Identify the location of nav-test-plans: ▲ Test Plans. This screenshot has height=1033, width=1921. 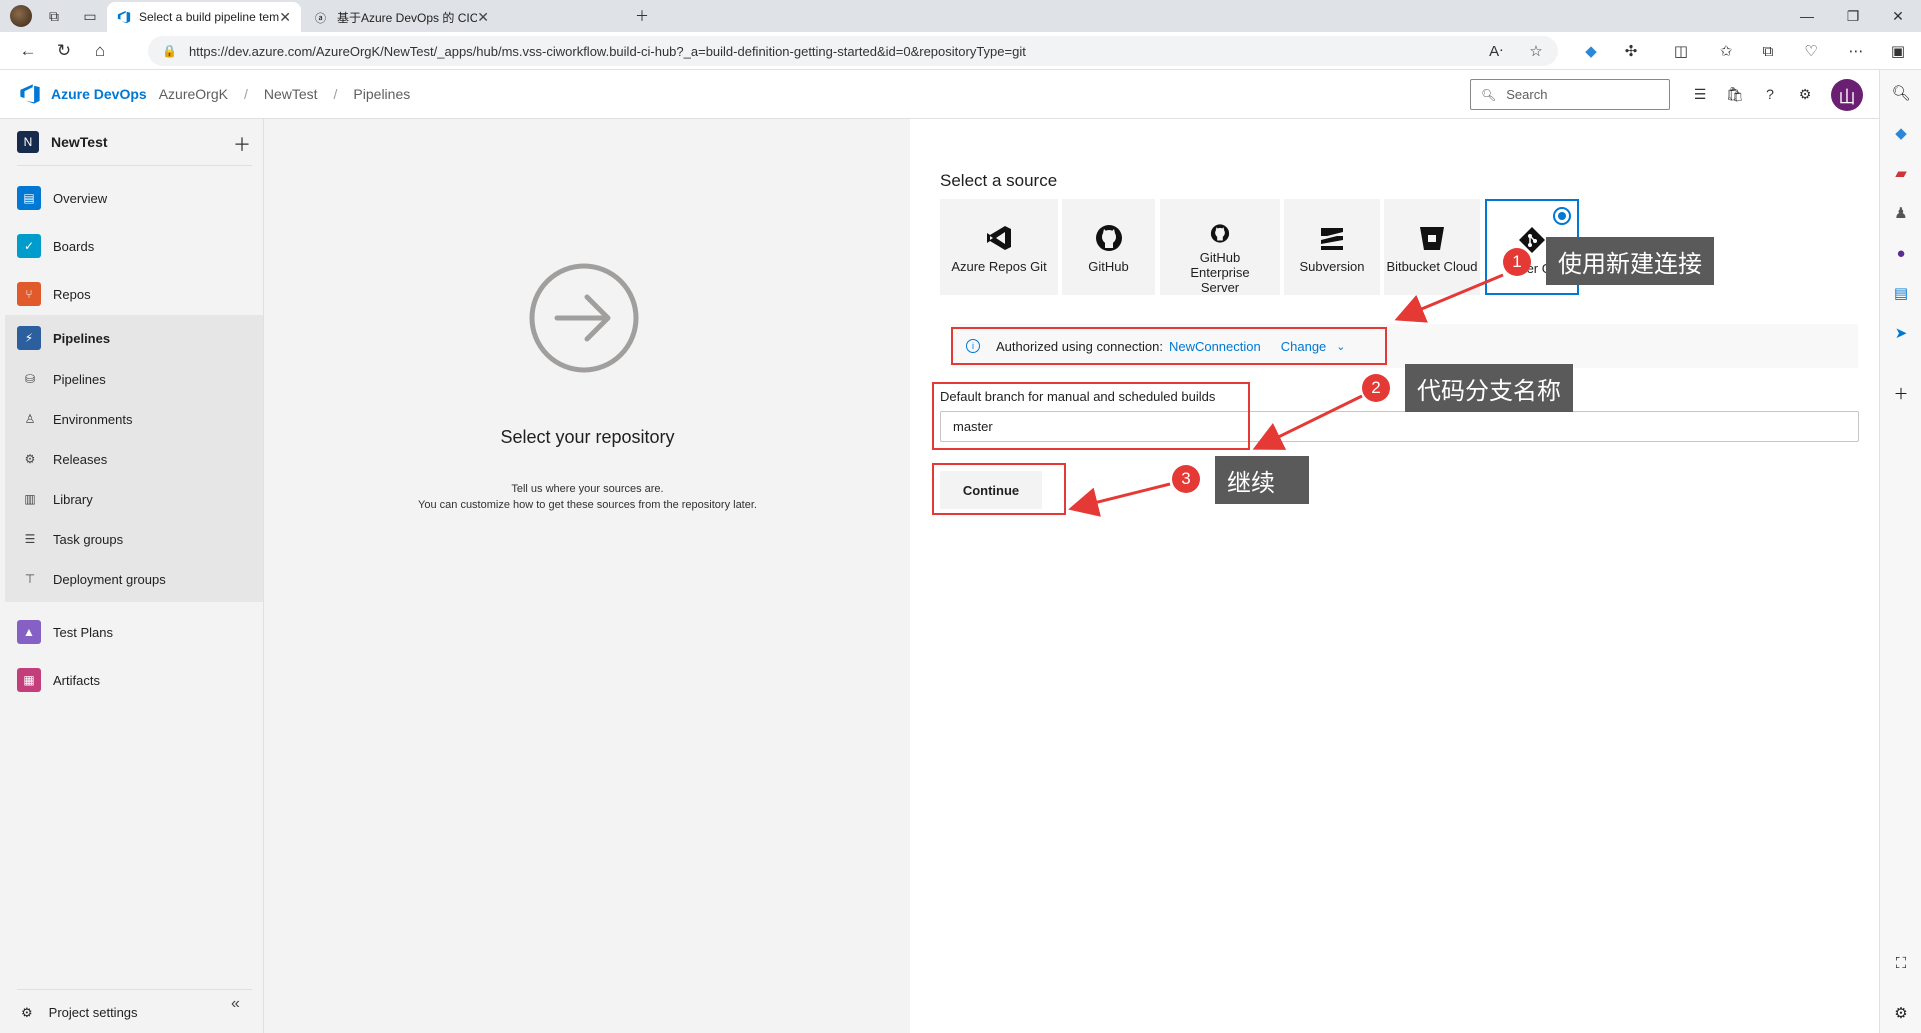
(134, 632).